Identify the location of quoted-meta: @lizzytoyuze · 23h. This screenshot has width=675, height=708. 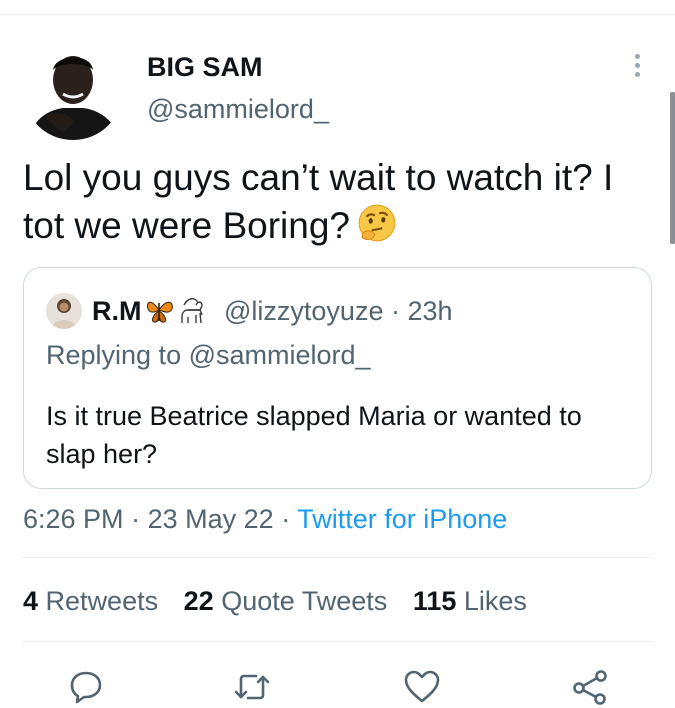
(338, 311).